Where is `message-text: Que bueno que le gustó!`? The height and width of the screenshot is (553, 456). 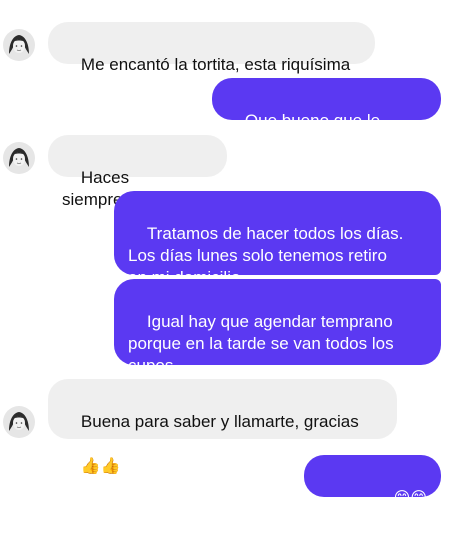
message-text: Que bueno que le gustó! is located at coordinates (305, 131).